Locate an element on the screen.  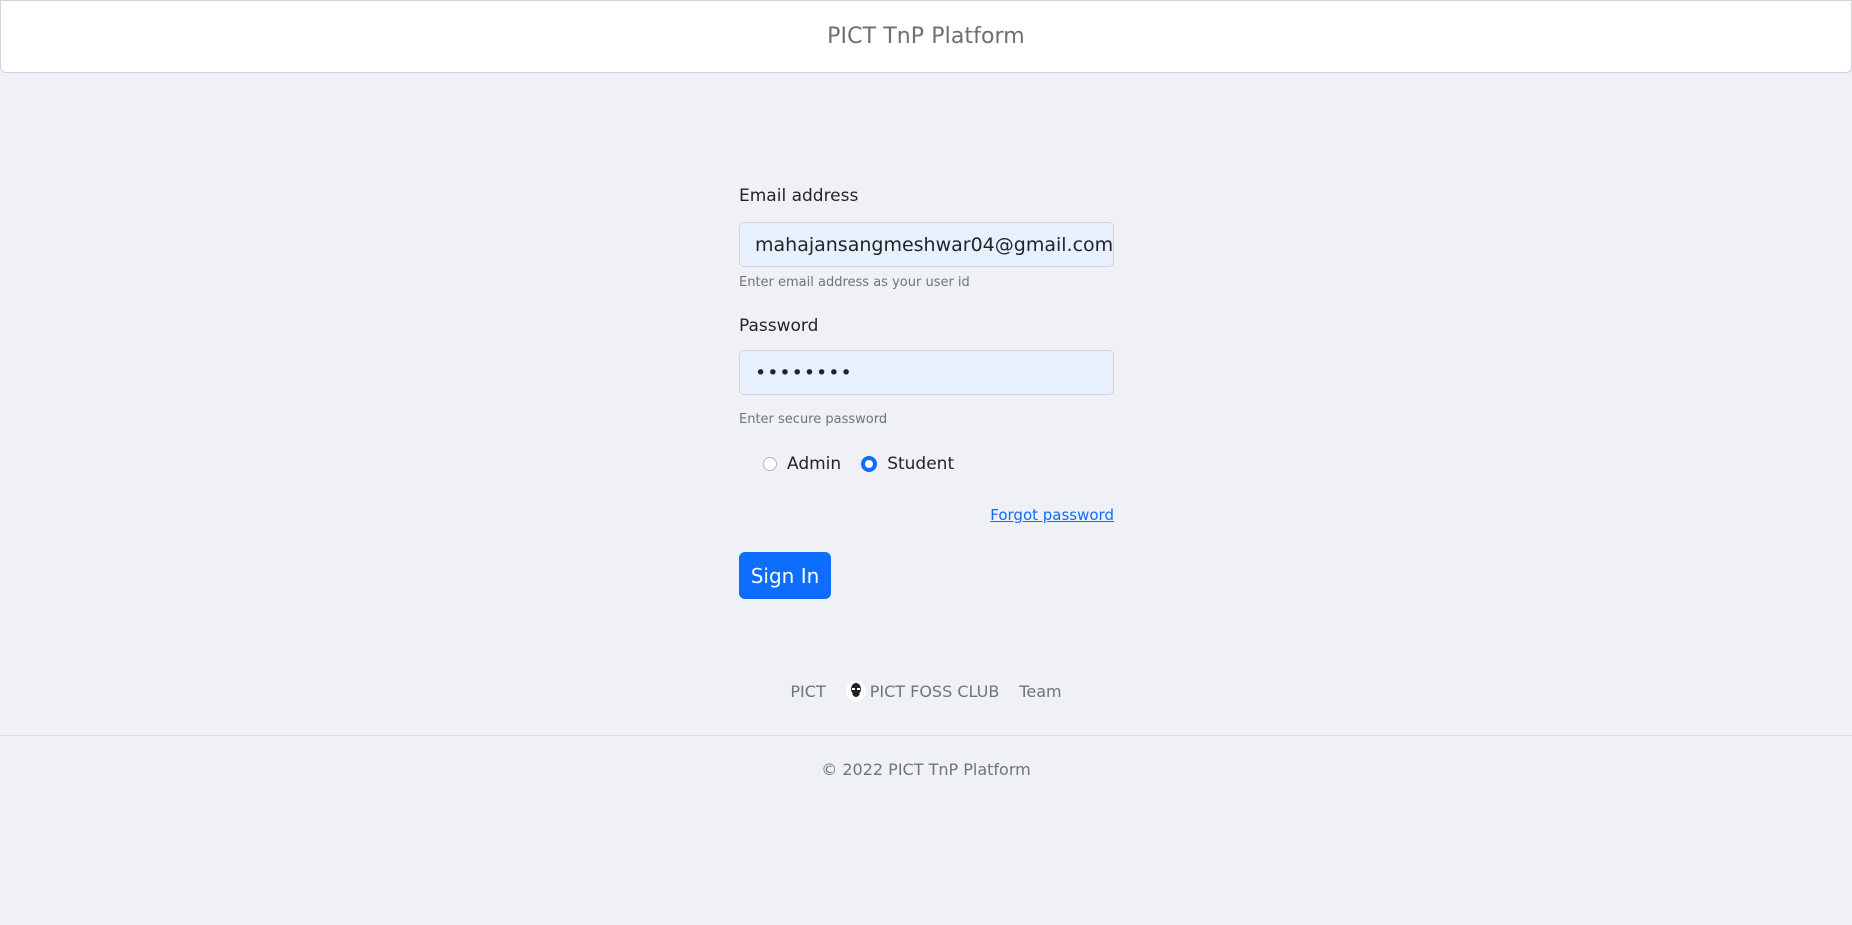
sign-in-button: Sign In is located at coordinates (785, 575).